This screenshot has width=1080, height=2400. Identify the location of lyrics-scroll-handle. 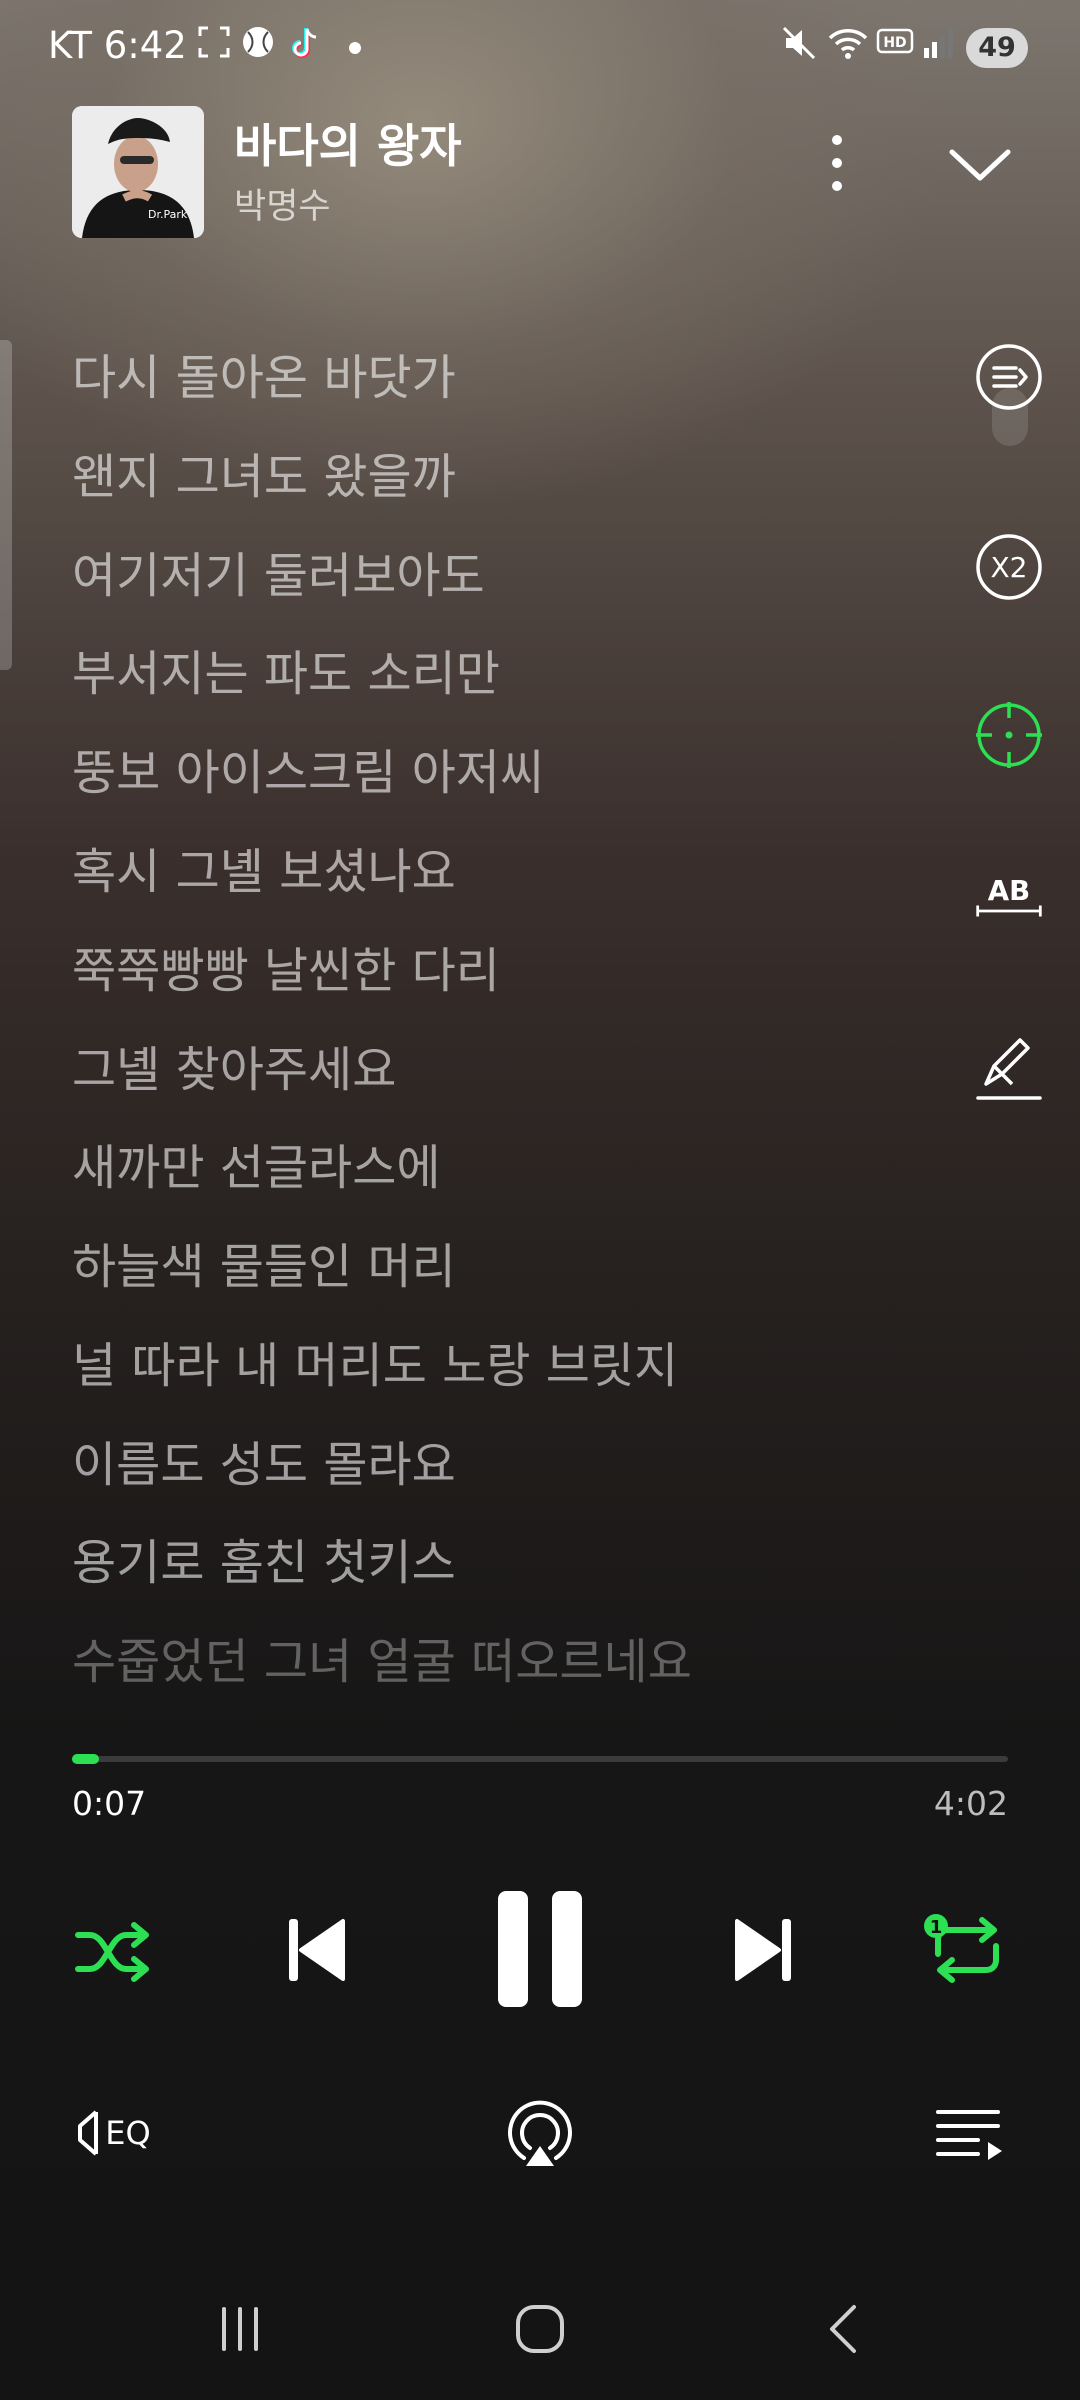
(6, 505).